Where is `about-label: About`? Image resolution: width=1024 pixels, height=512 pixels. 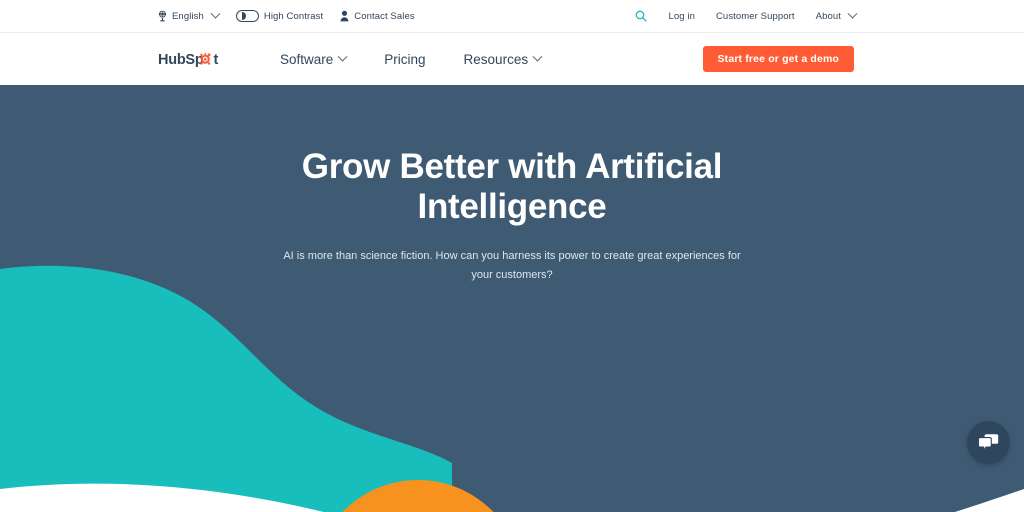
about-label: About is located at coordinates (828, 16).